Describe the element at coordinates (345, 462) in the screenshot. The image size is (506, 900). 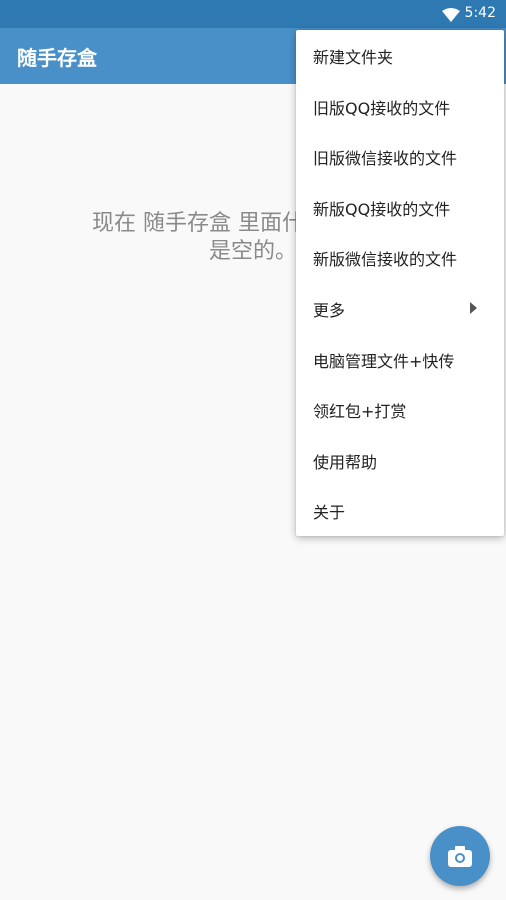
I see `menu-item-label: 使用帮助` at that location.